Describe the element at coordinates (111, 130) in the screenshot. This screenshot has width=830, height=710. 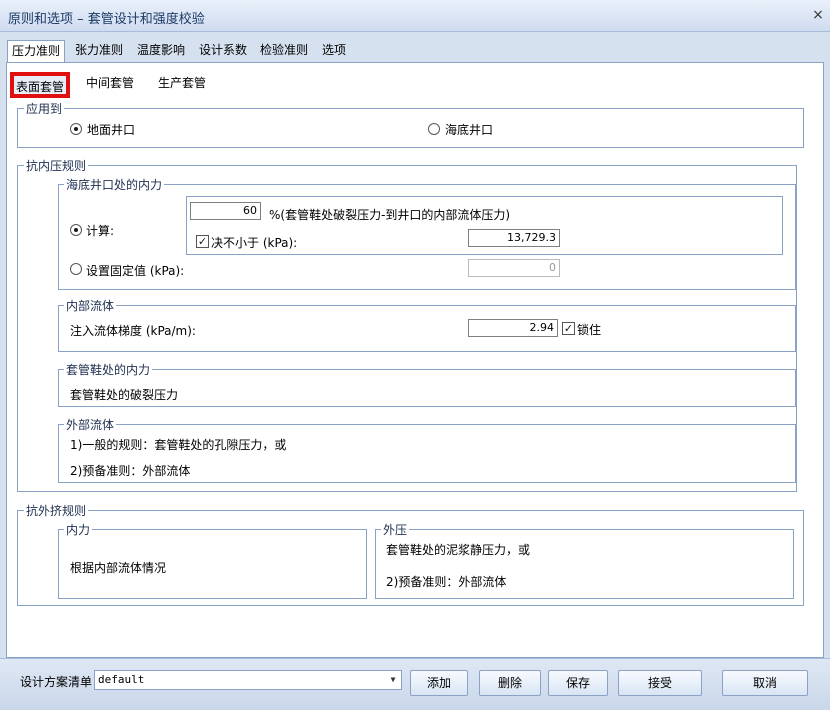
I see `surface-wellhead-label: 地面井口` at that location.